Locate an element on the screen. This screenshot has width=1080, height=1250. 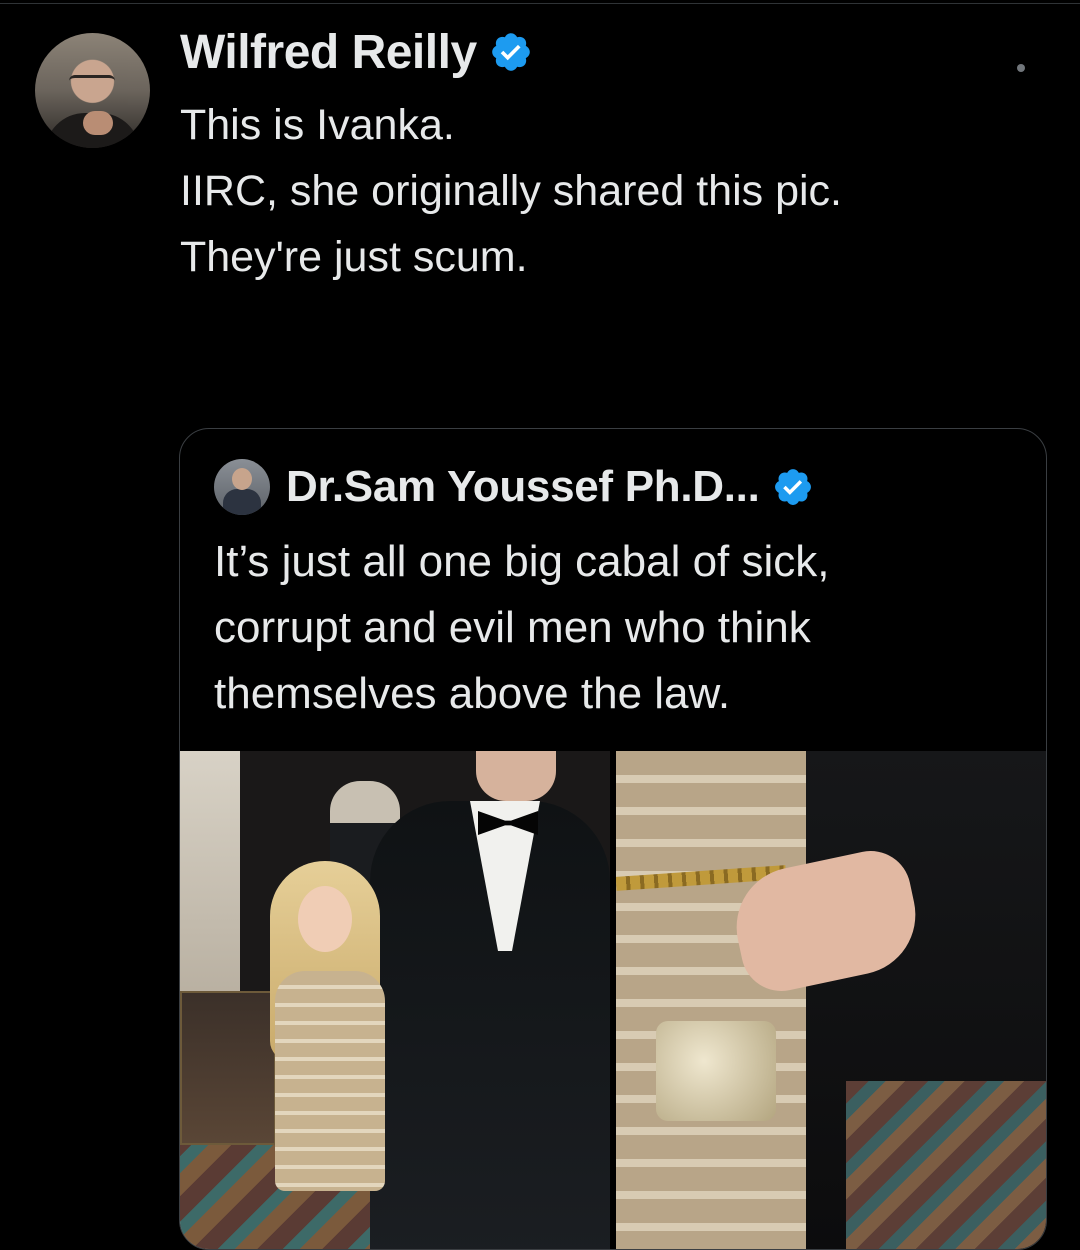
tweet-line: This is Ivanka. is located at coordinates (317, 125).